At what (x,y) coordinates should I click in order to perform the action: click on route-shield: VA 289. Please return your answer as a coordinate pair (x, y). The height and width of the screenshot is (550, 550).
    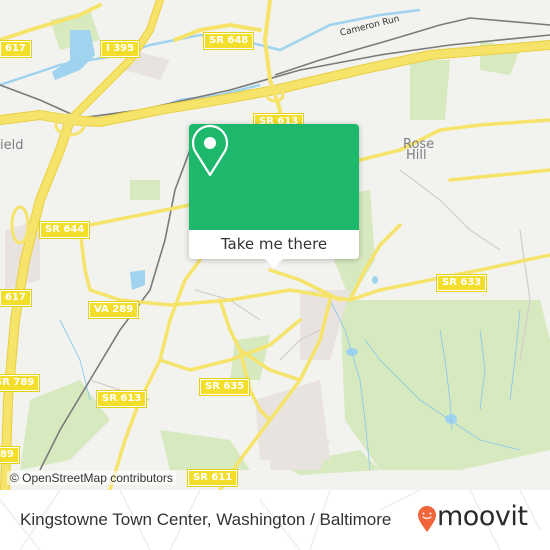
    Looking at the image, I should click on (113, 310).